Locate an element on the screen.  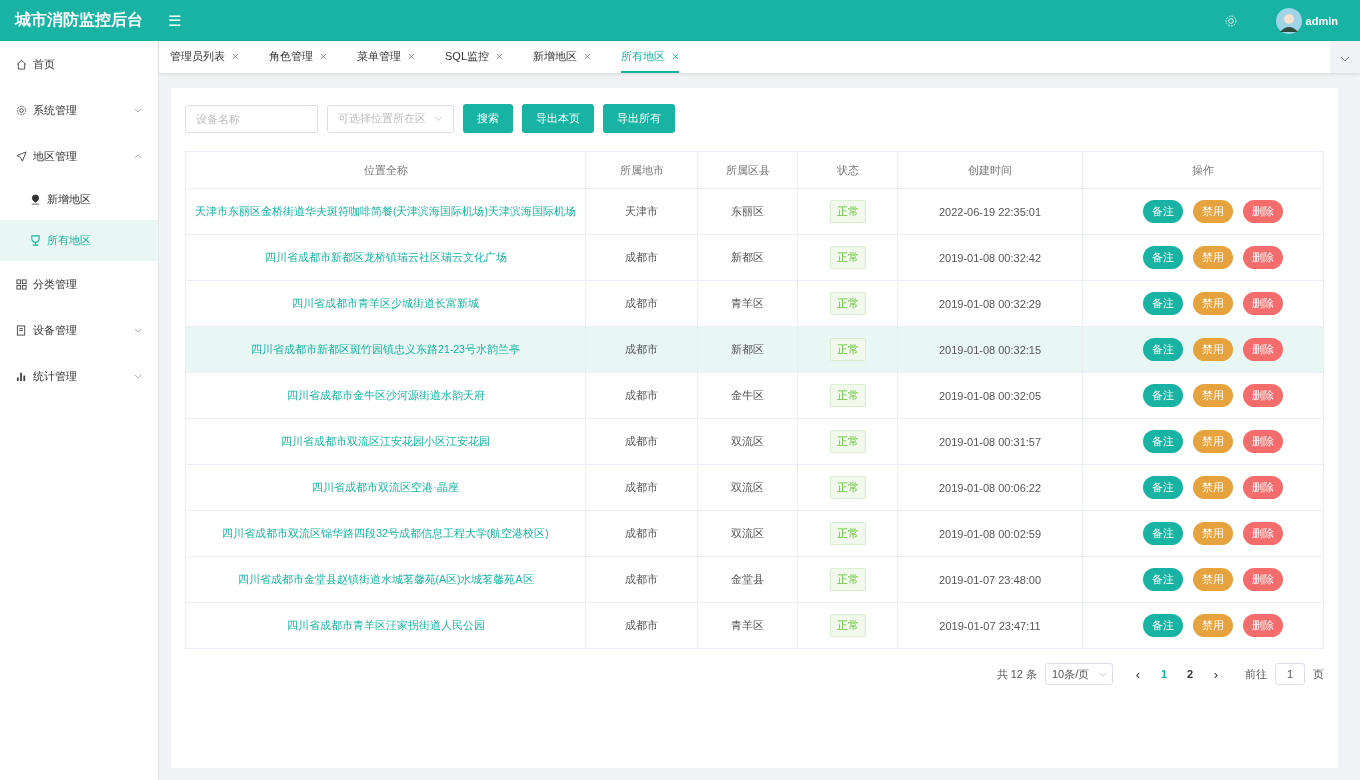
toolbar-button: 导出所有 is located at coordinates (639, 118).